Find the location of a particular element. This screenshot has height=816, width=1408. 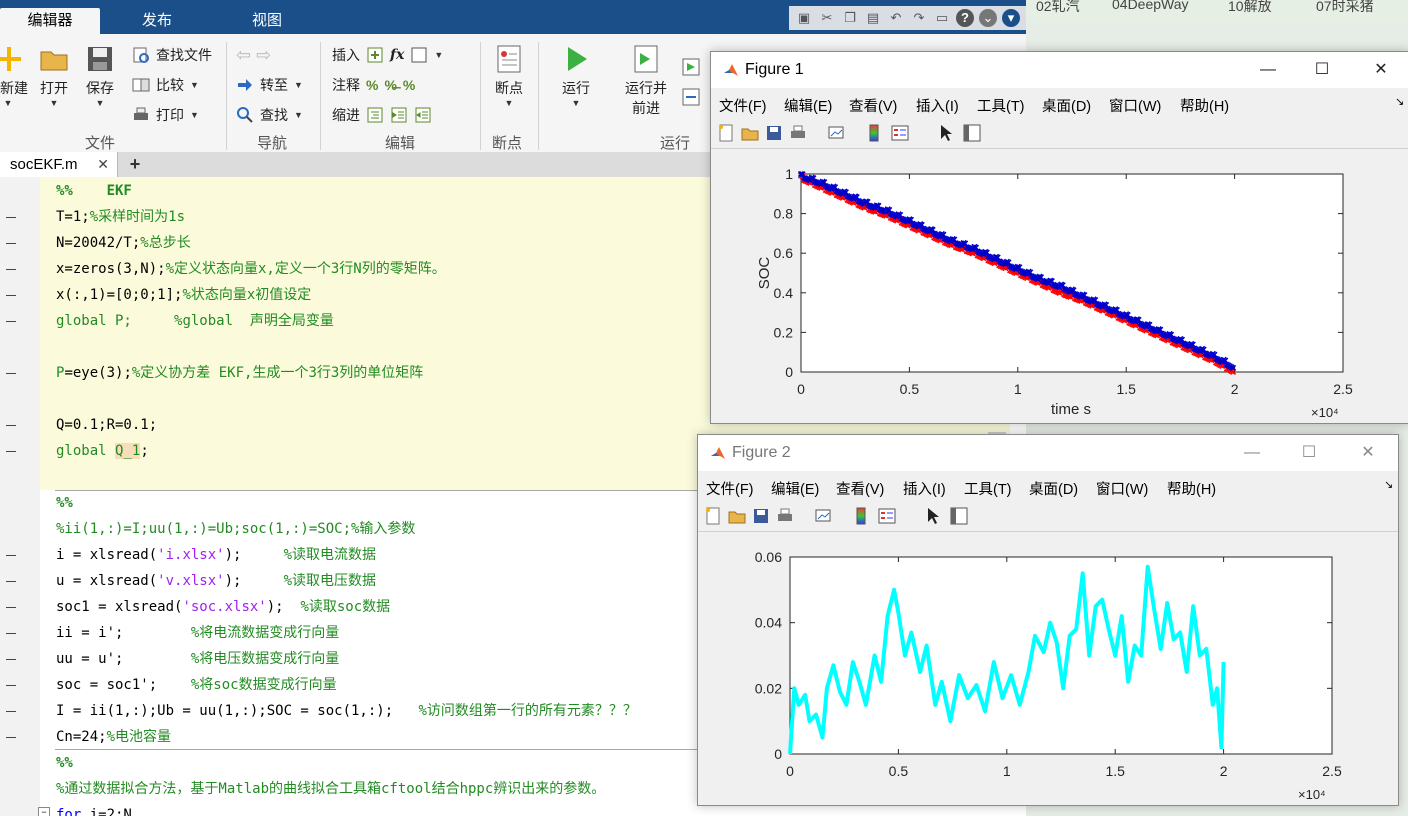

new-button: 新建 ▼ is located at coordinates (14, 76).